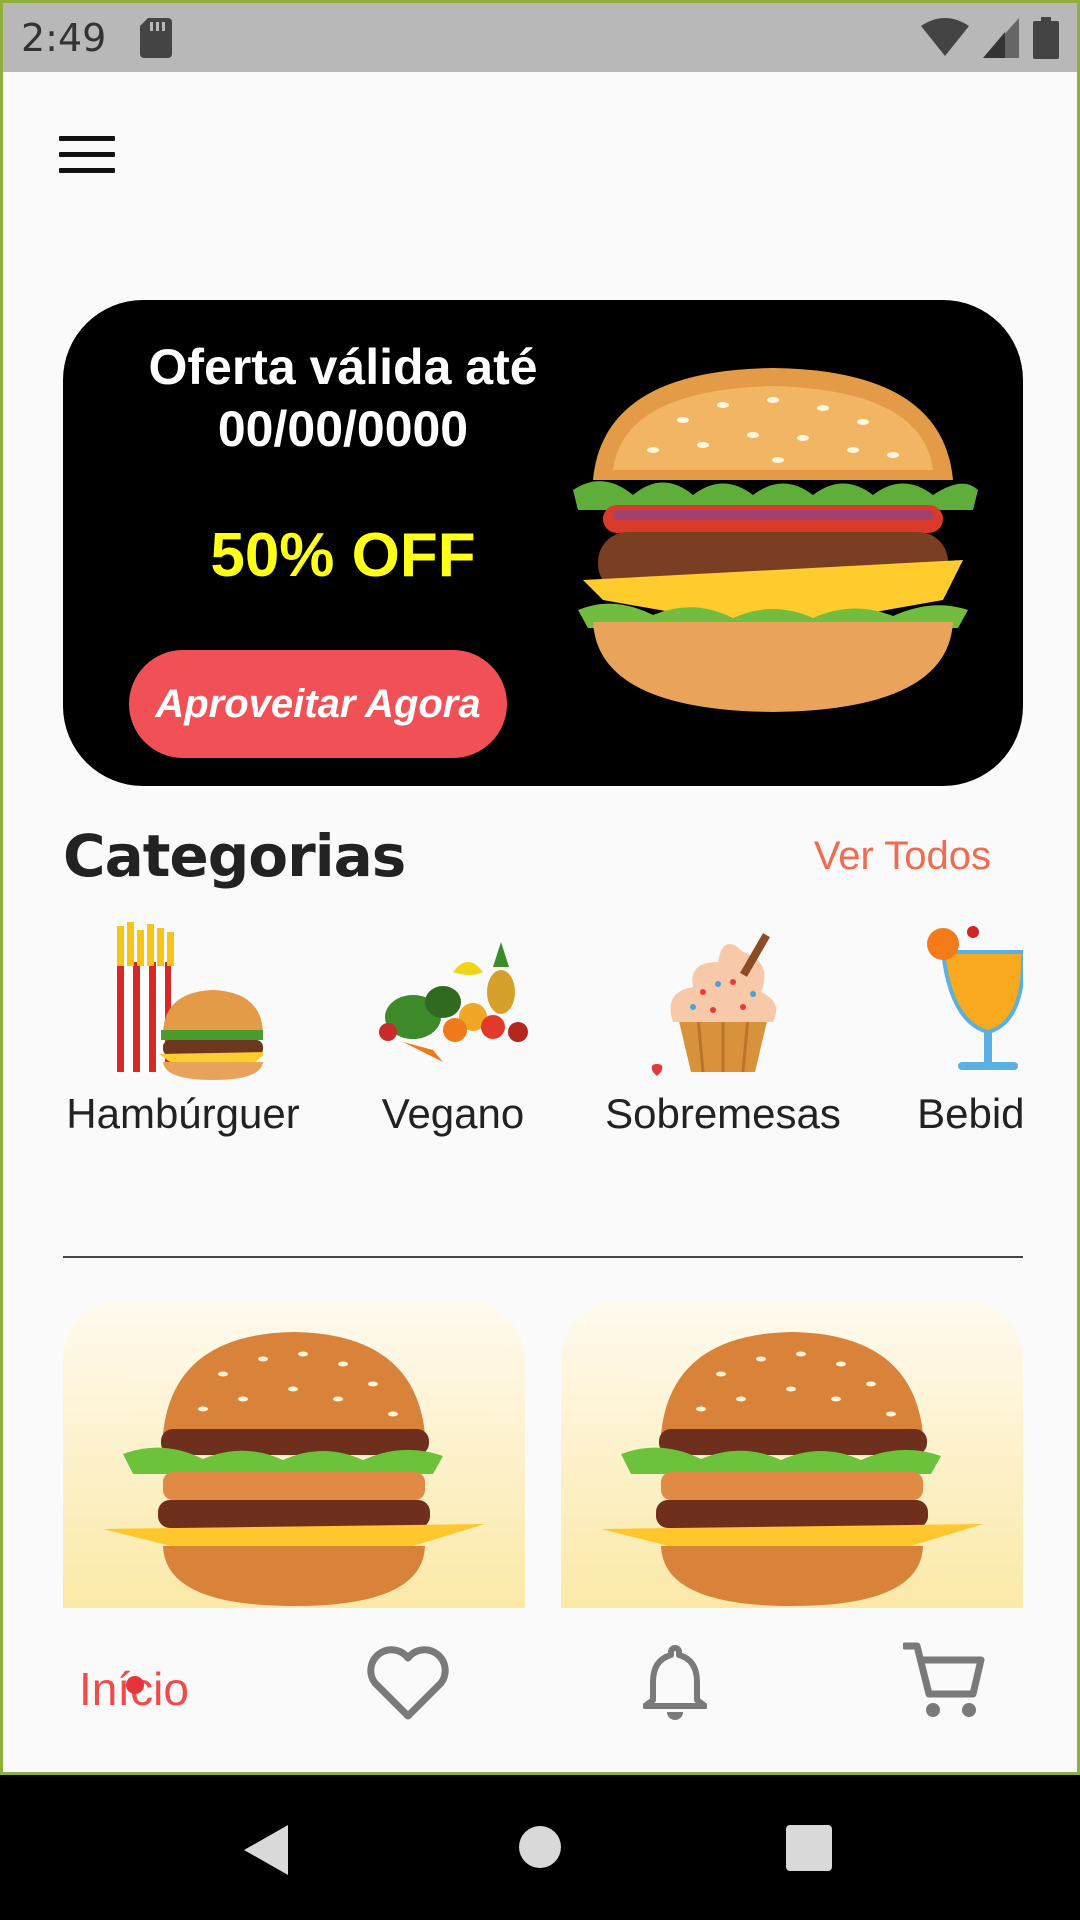 The height and width of the screenshot is (1920, 1080). I want to click on nav-favorites, so click(413, 1697).